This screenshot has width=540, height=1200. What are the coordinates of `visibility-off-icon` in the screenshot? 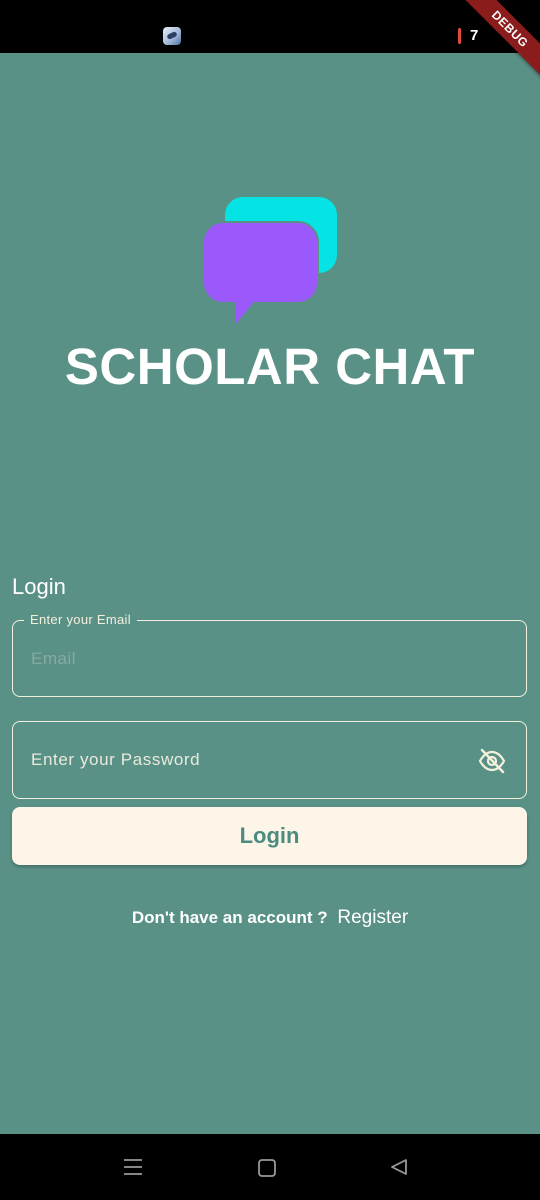 It's located at (492, 761).